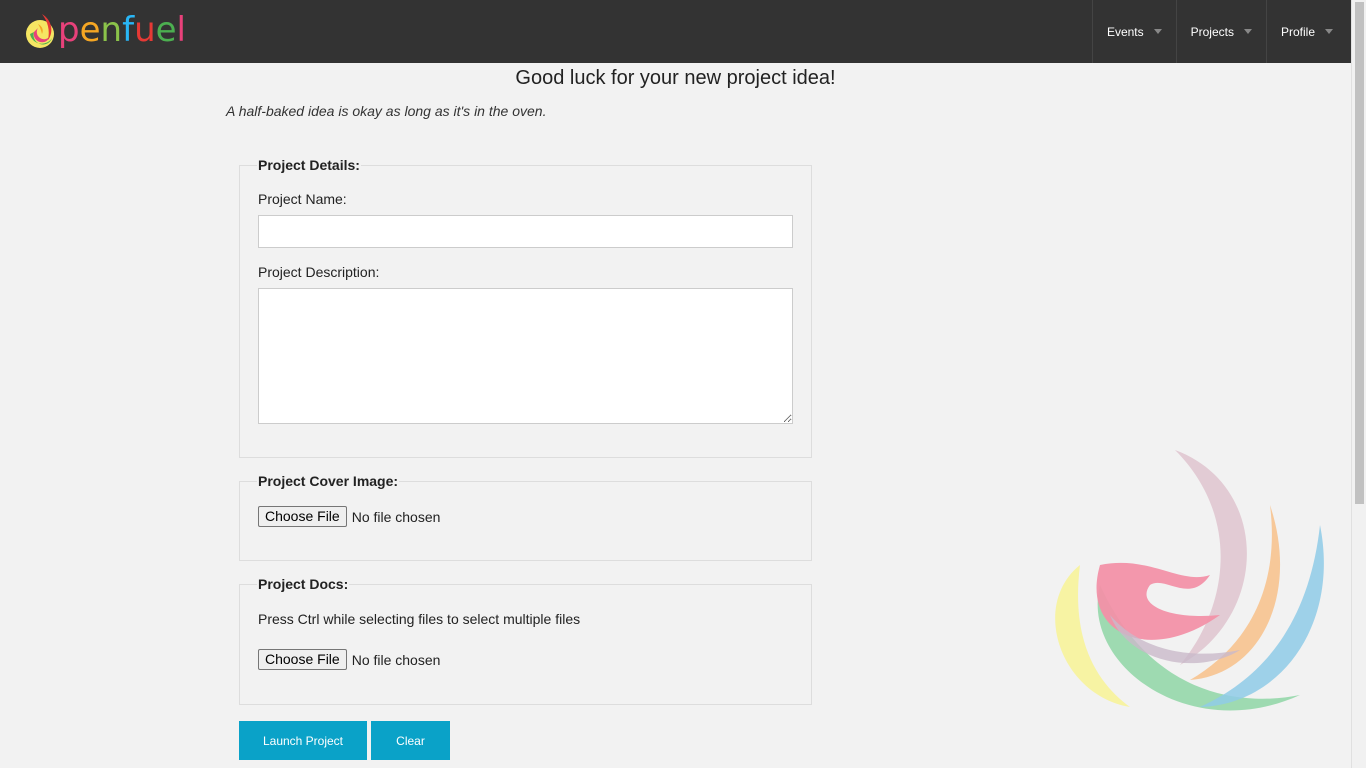 This screenshot has width=1366, height=768. Describe the element at coordinates (319, 272) in the screenshot. I see `project-description-label: Project Description:` at that location.